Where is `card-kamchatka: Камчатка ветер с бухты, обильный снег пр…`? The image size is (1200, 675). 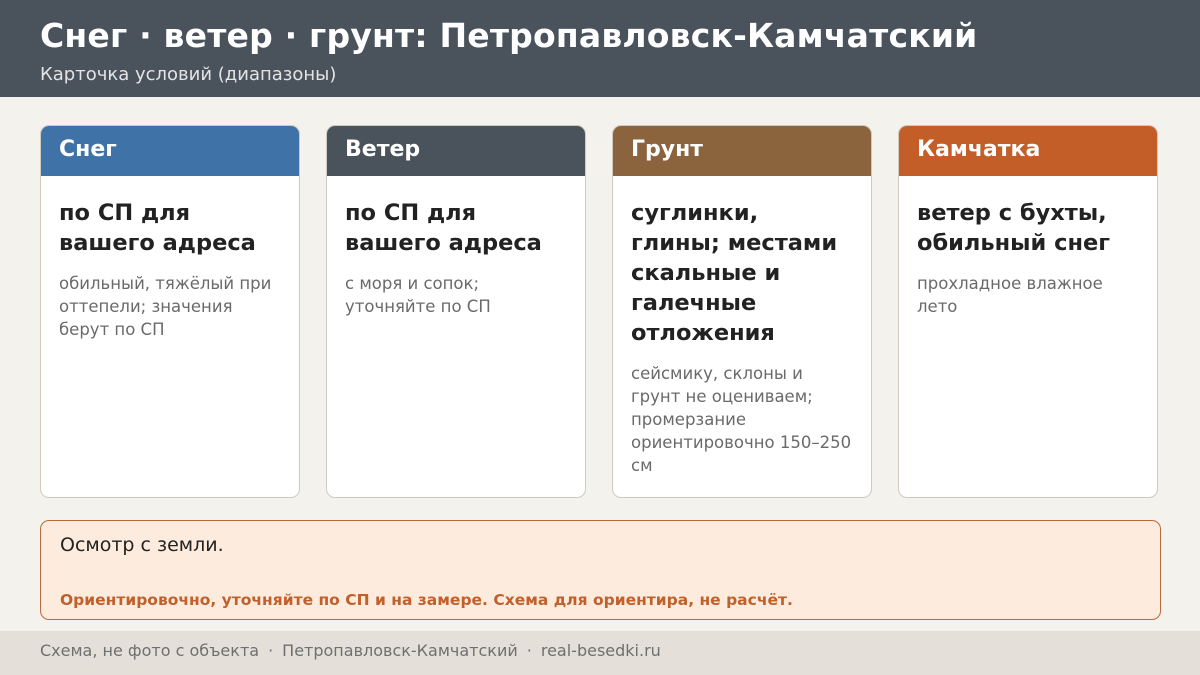
card-kamchatka: Камчатка ветер с бухты, обильный снег пр… is located at coordinates (1028, 311).